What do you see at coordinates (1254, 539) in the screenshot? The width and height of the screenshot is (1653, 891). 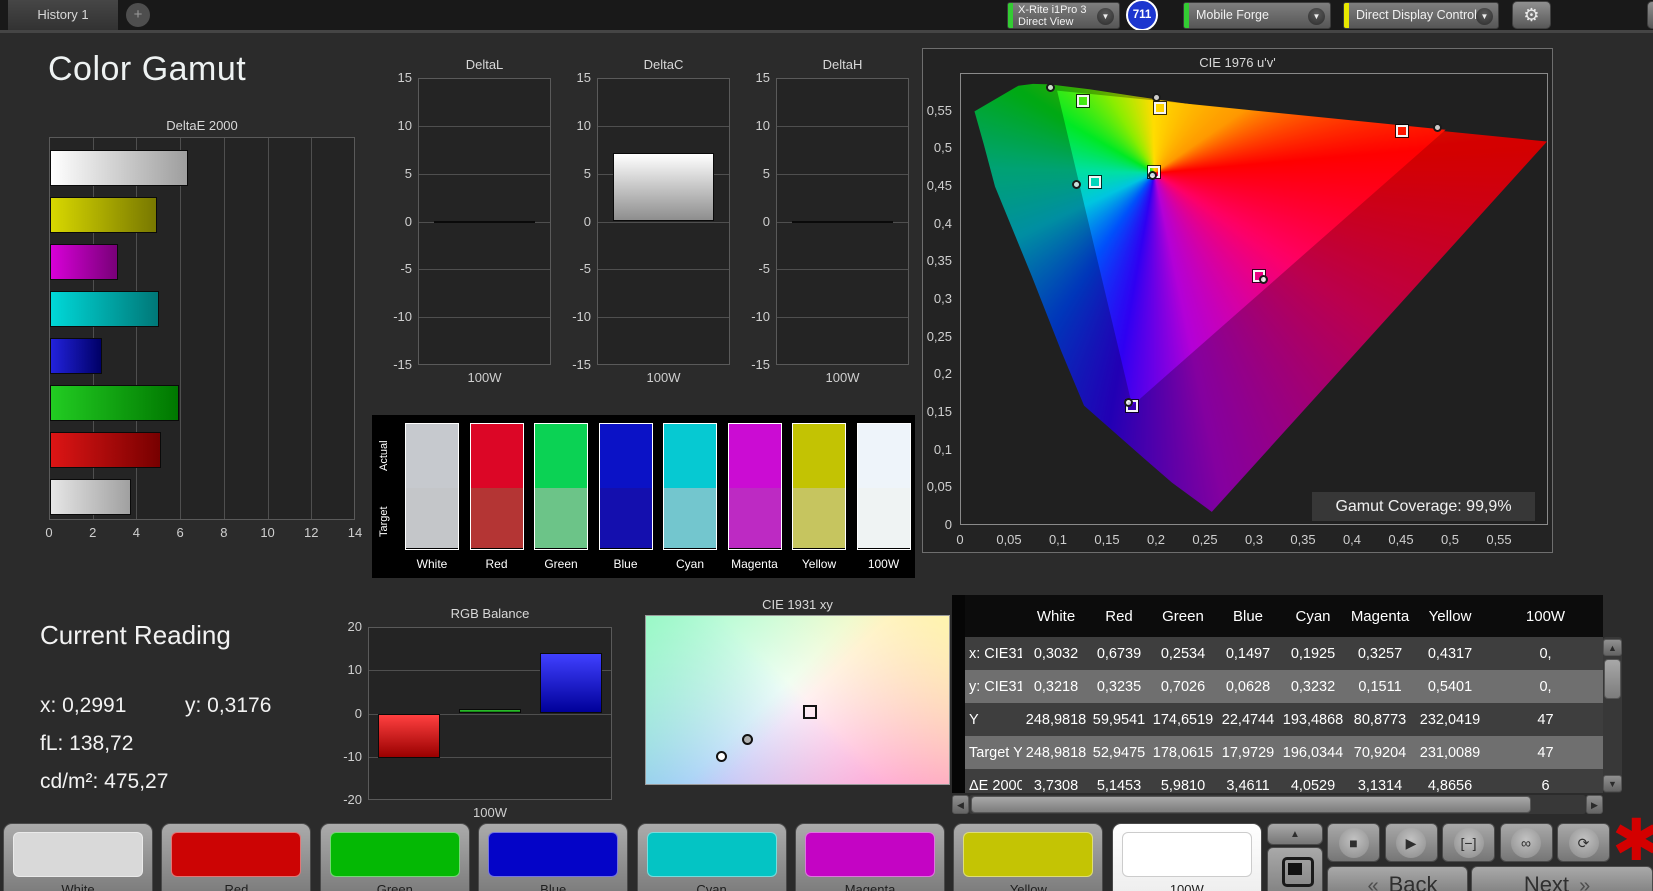 I see `cie1976-x-tick: 0,3` at bounding box center [1254, 539].